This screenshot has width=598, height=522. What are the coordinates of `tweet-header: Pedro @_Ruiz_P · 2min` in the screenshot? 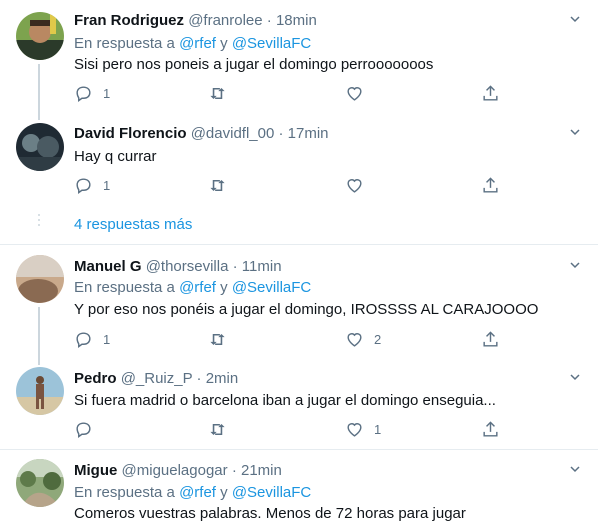 It's located at (156, 378).